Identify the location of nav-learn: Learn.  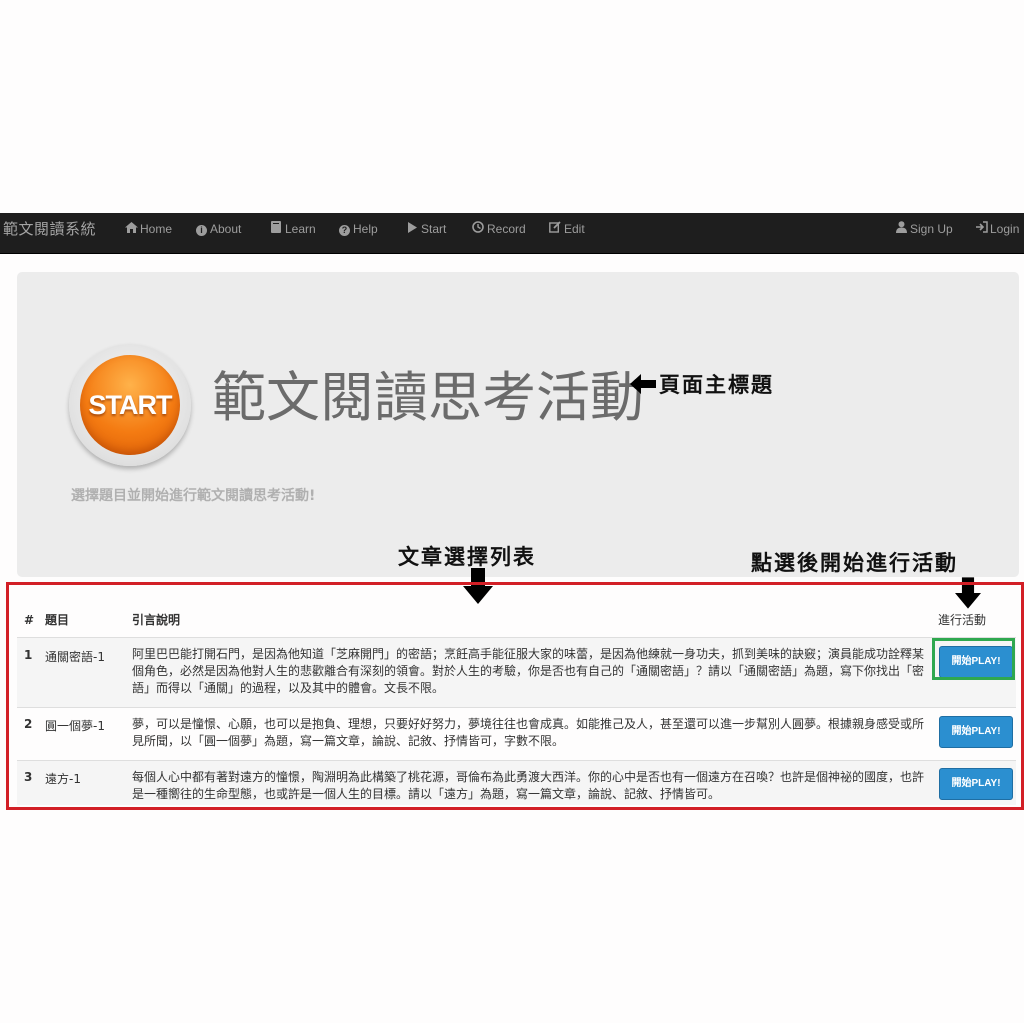
(292, 229).